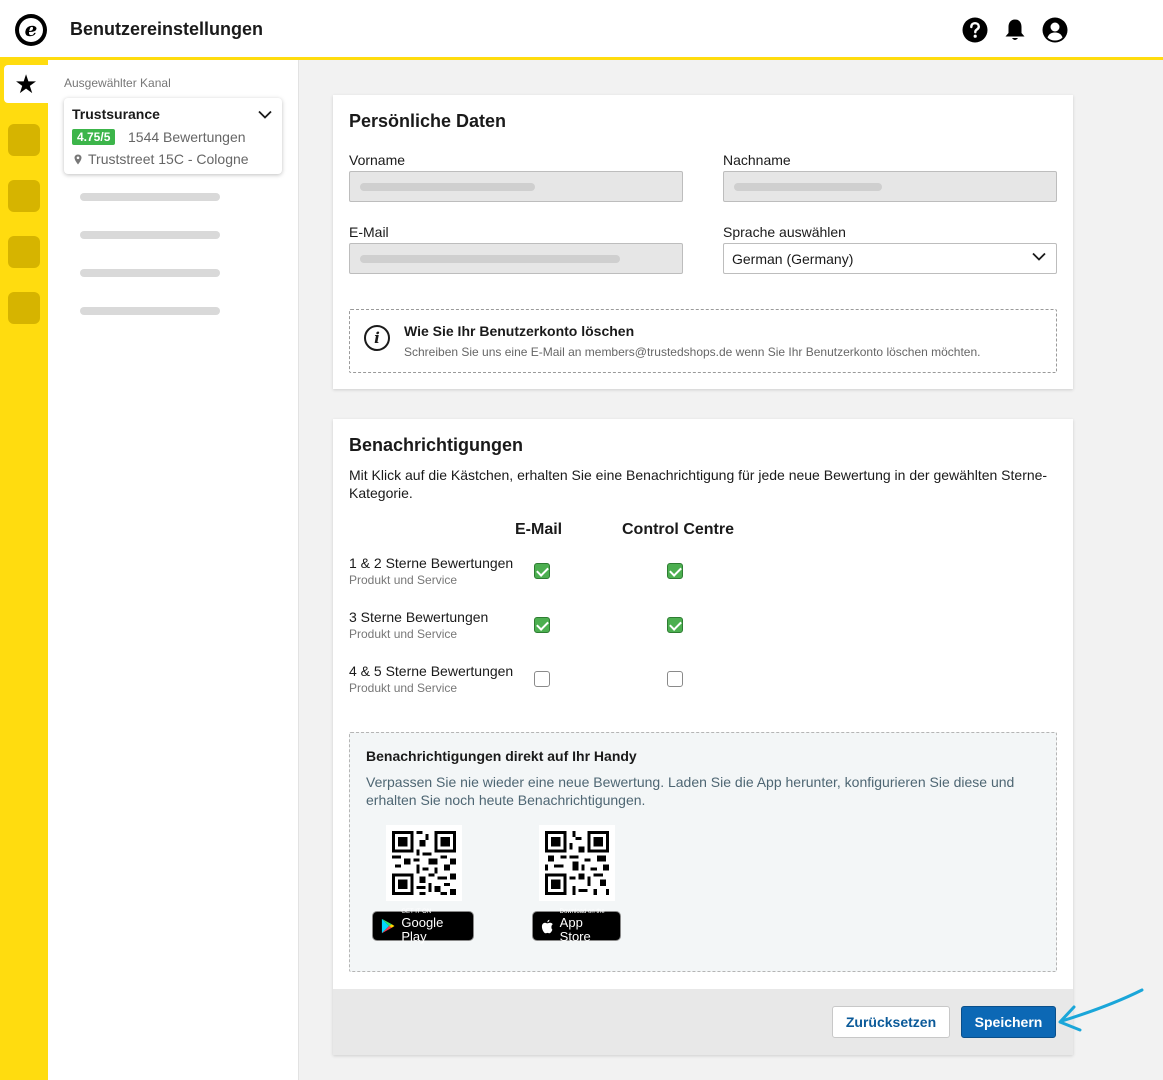 This screenshot has width=1163, height=1080. Describe the element at coordinates (431, 671) in the screenshot. I see `row-label-4-5-stars: 4 & 5 Sterne Bewertungen` at that location.